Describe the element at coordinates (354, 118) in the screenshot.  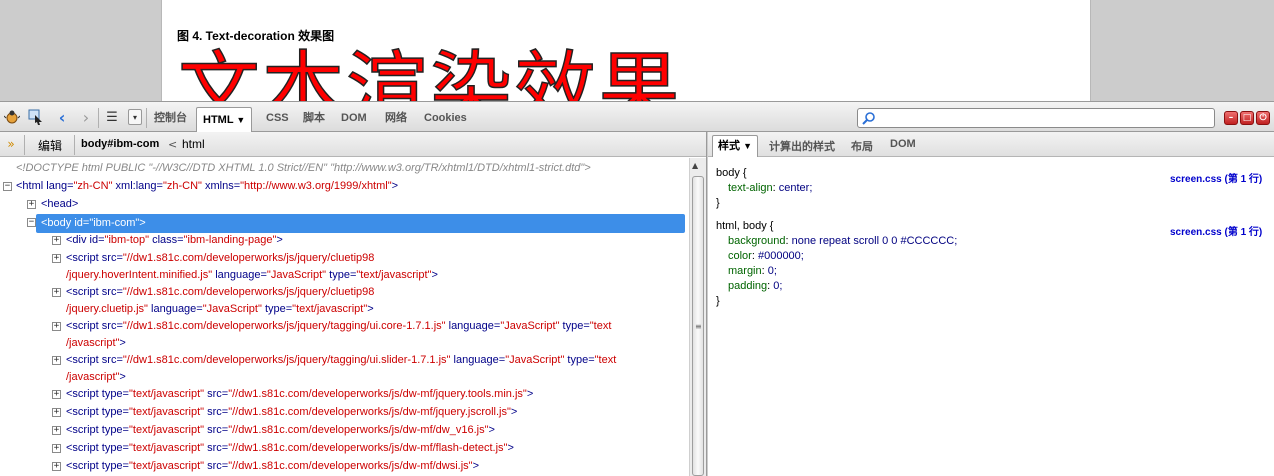
I see `tab-dom: DOM` at that location.